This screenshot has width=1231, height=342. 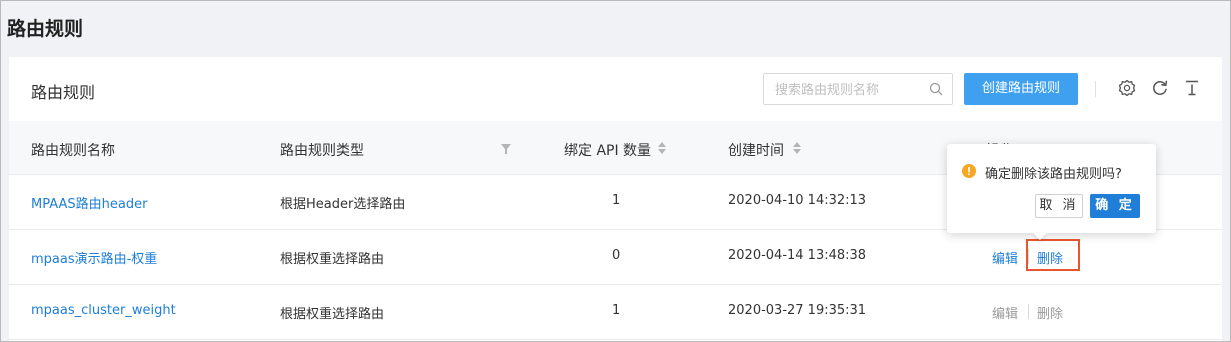 What do you see at coordinates (322, 151) in the screenshot?
I see `column-header-type: 路由规则类型` at bounding box center [322, 151].